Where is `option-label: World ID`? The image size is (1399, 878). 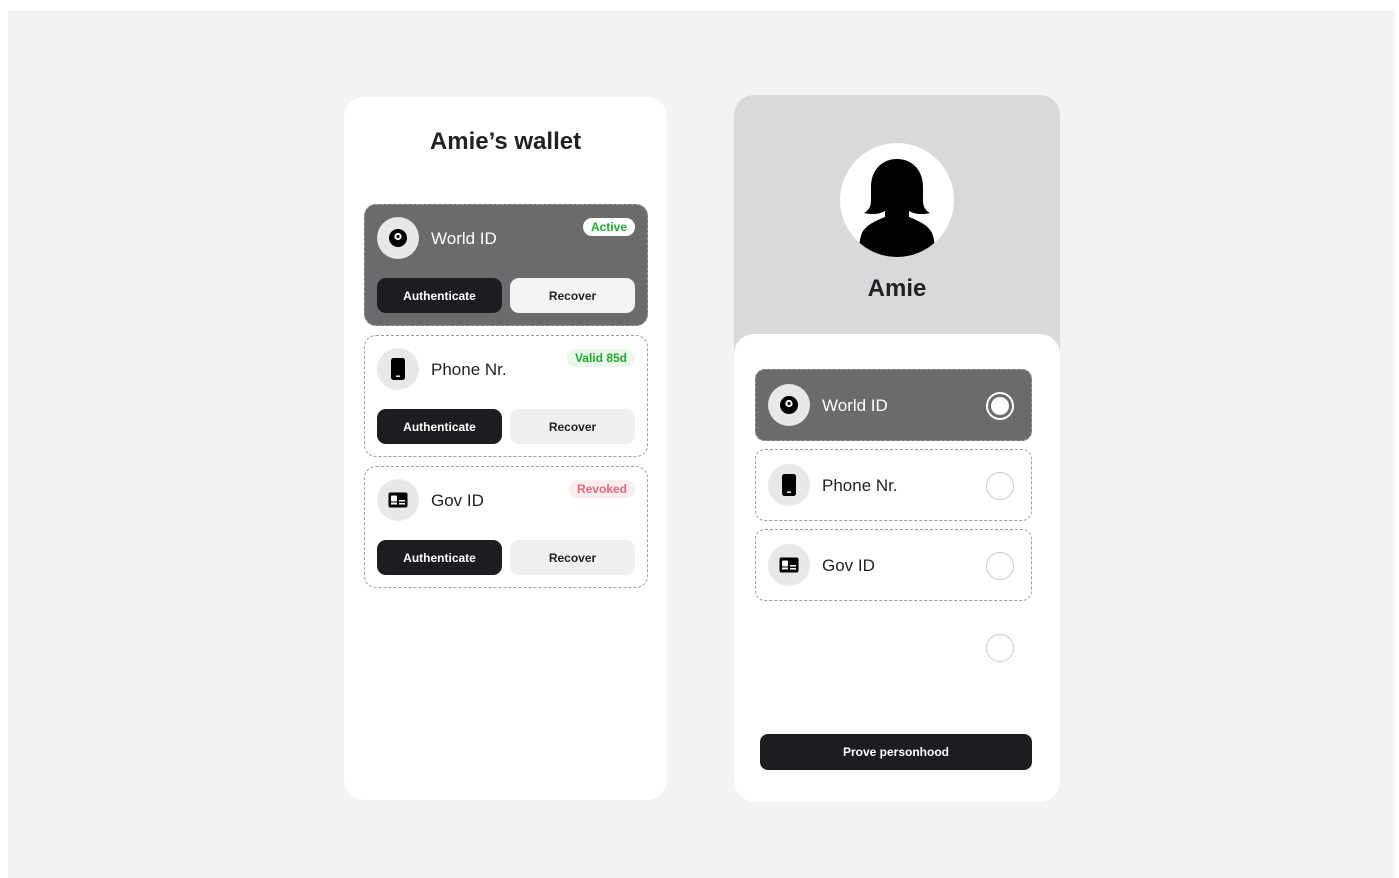
option-label: World ID is located at coordinates (855, 405).